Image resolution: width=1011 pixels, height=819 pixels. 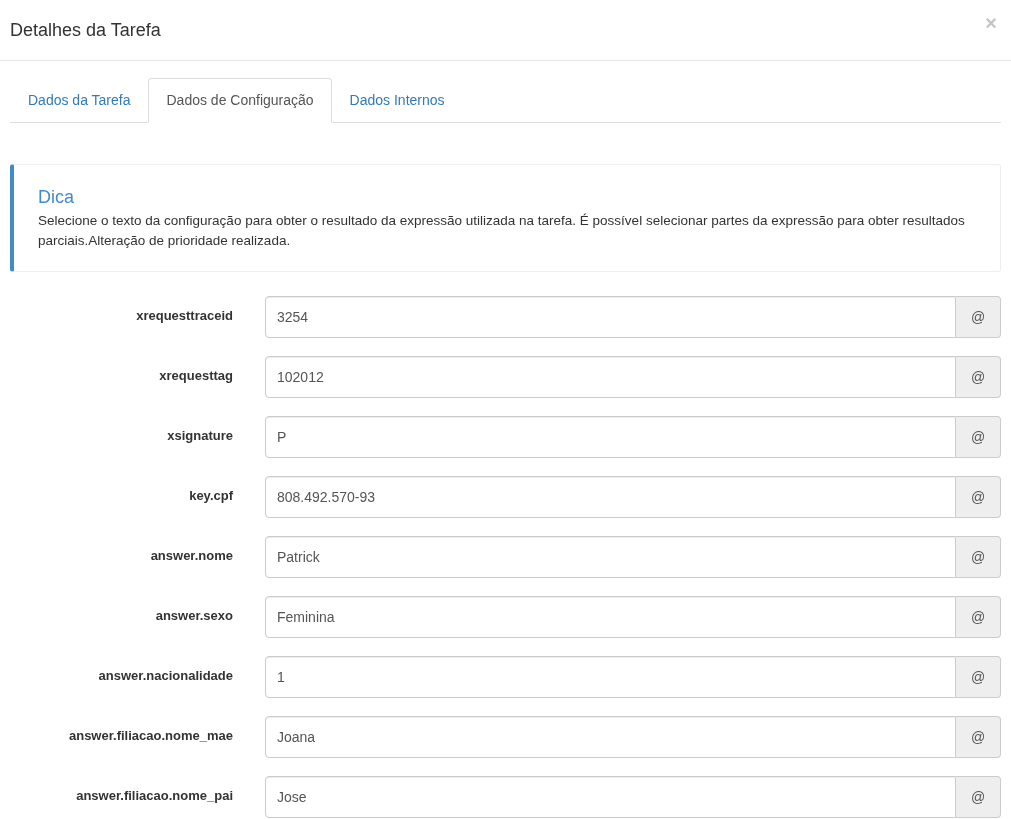 I want to click on callout-title: Dica, so click(x=56, y=197).